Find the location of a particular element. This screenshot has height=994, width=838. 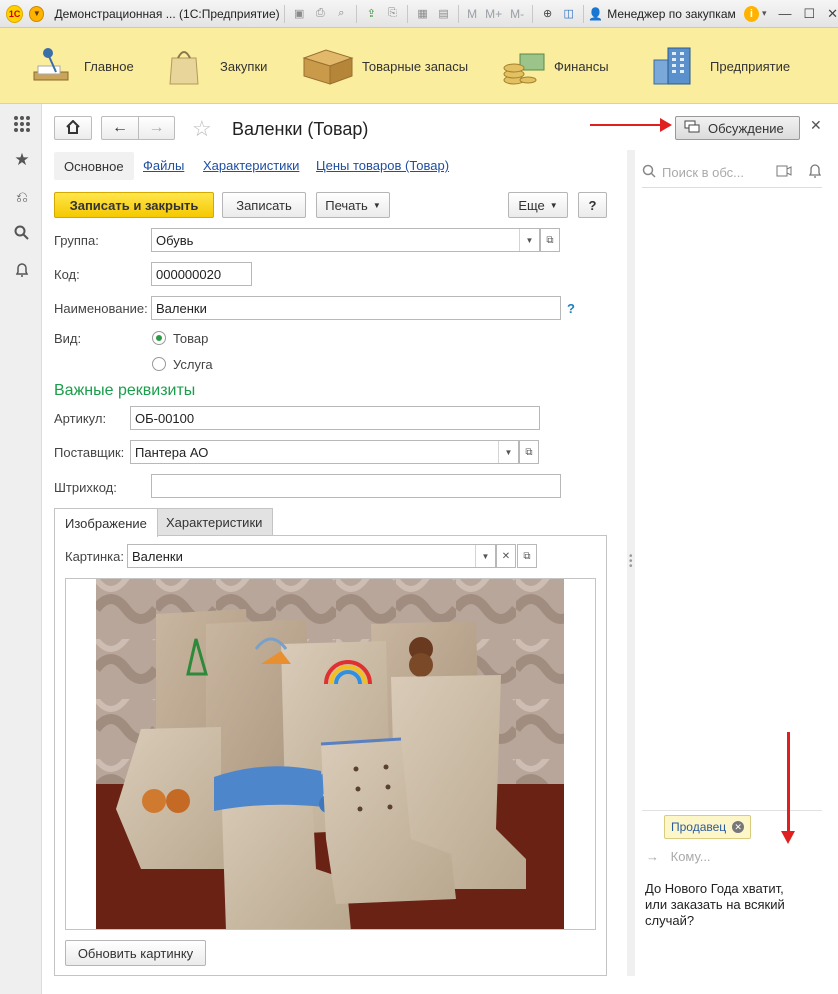

section-finance: Финансы is located at coordinates (554, 66).